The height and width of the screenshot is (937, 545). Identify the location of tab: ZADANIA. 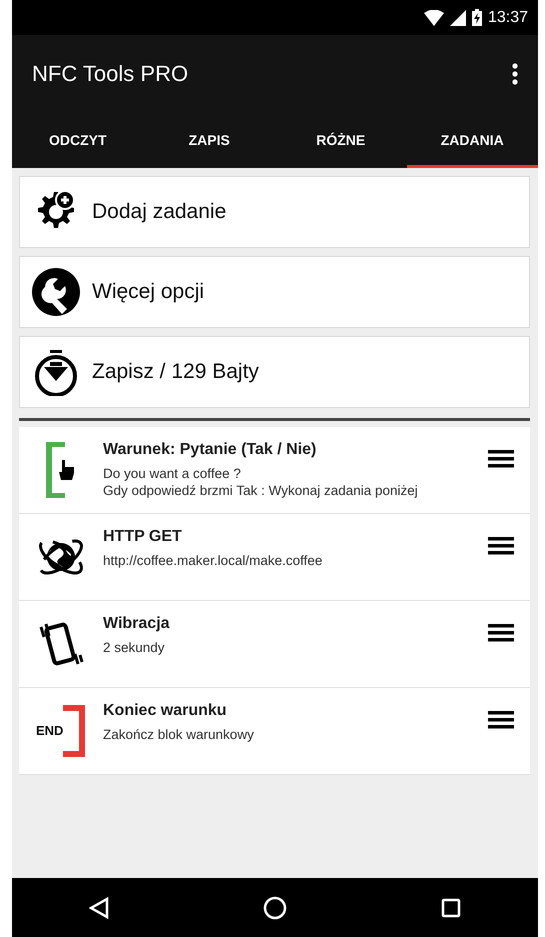
(472, 140).